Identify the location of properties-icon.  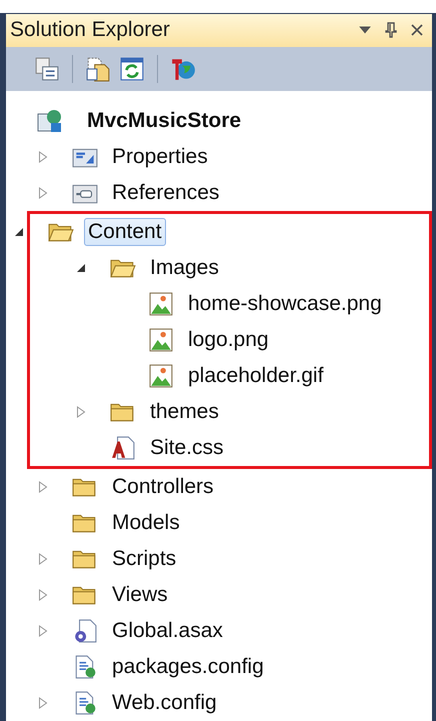
(47, 69).